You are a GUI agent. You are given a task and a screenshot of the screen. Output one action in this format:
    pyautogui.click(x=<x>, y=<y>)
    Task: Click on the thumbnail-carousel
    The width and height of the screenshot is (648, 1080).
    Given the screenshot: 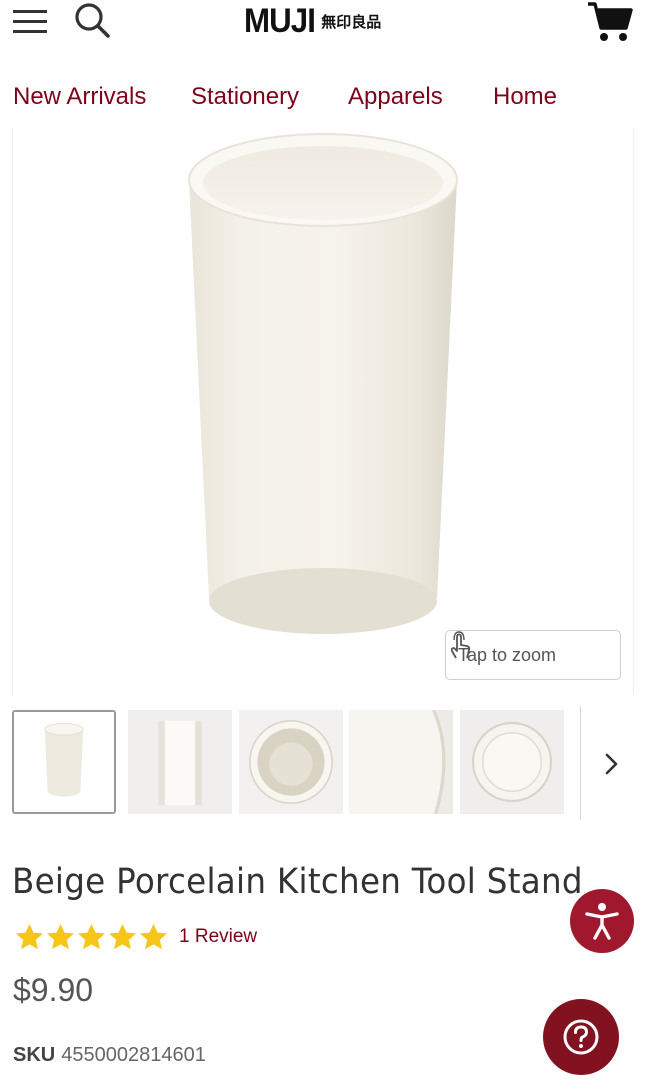 What is the action you would take?
    pyautogui.click(x=330, y=763)
    